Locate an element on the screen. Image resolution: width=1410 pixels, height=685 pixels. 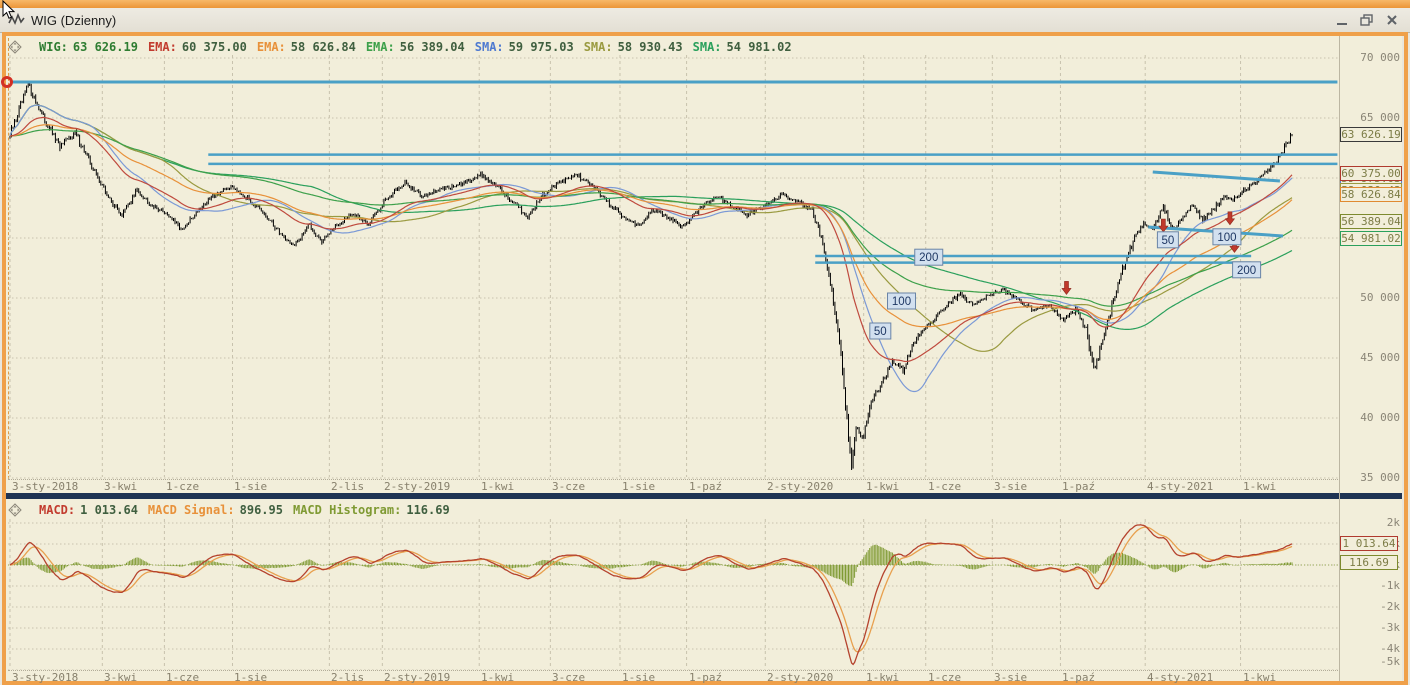
y-axis-tick: 70 000 is located at coordinates (1380, 57).